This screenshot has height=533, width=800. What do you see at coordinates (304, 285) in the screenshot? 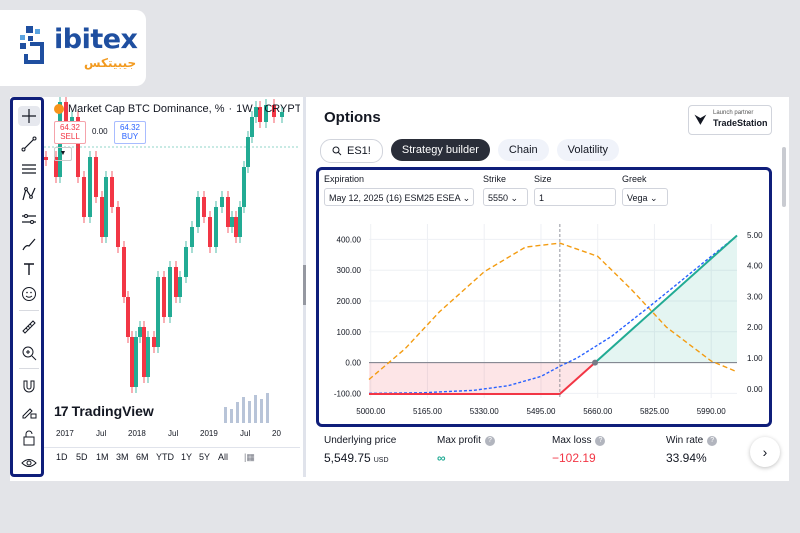
I see `panel-resize-handle` at bounding box center [304, 285].